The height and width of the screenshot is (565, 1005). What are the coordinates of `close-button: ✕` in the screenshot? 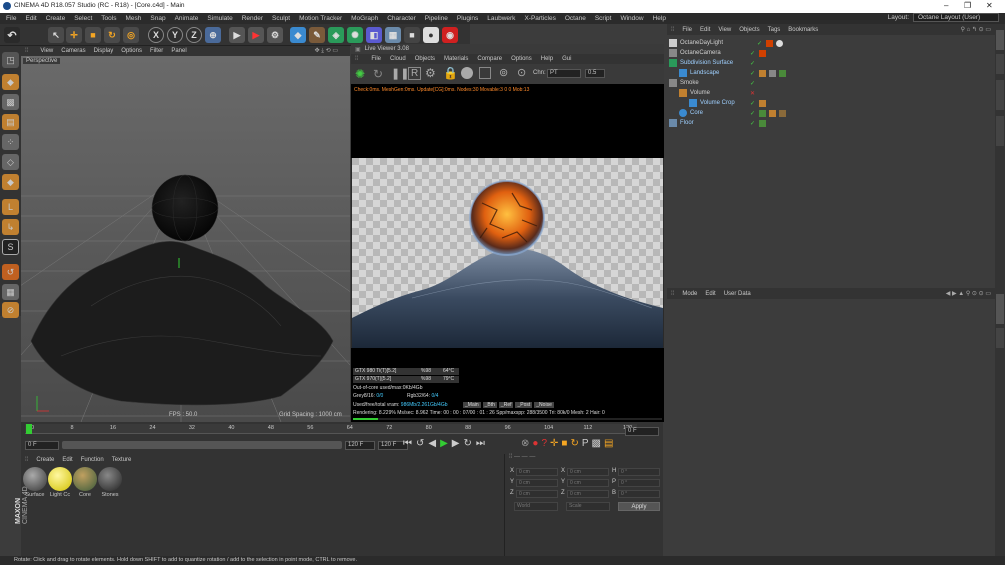 It's located at (989, 5).